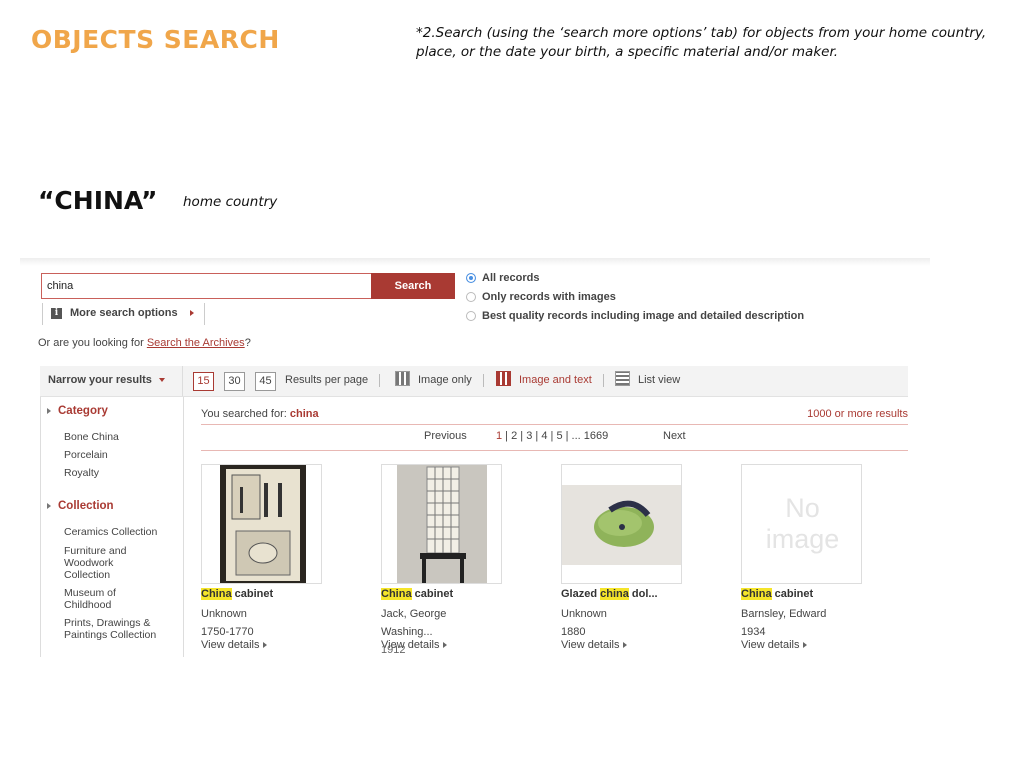  I want to click on page-link: 5, so click(559, 436).